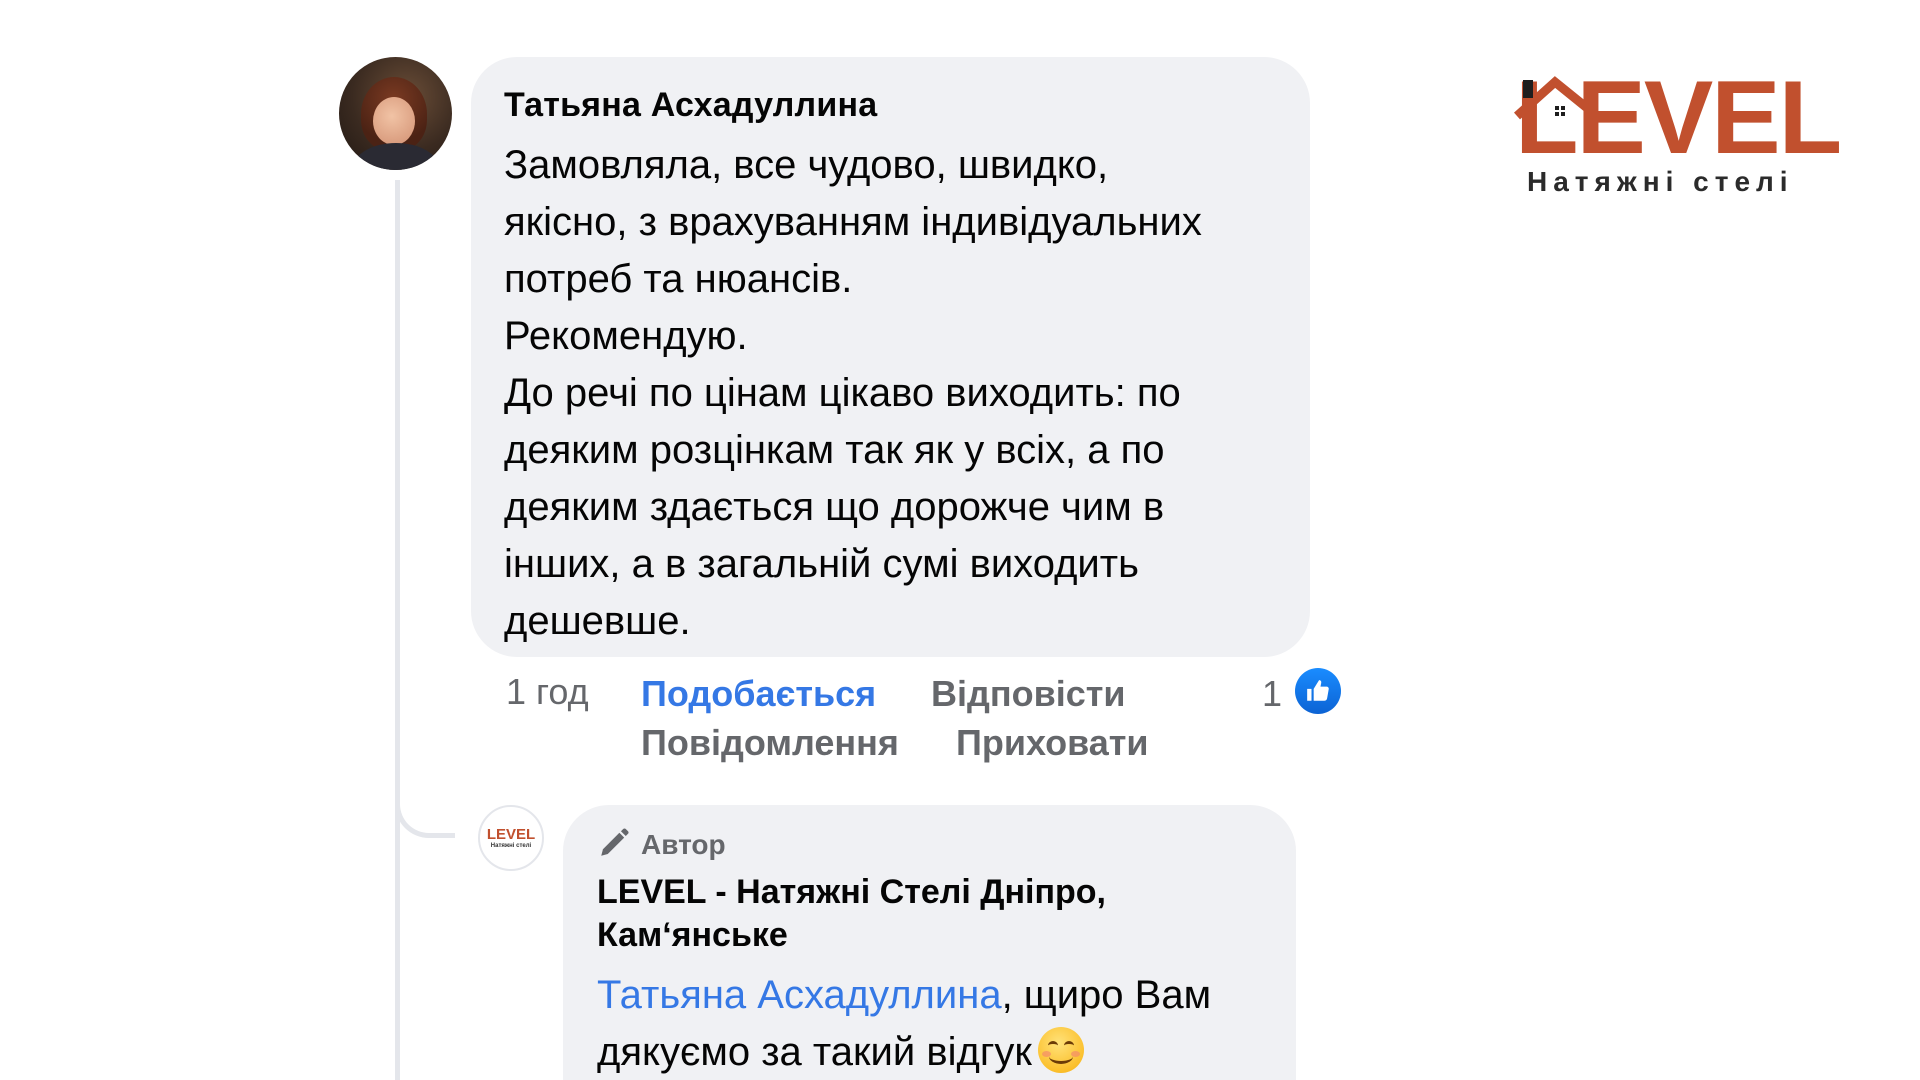  Describe the element at coordinates (851, 892) in the screenshot. I see `reply-author-line: LEVEL - Натяжні Стелі Дніпро,` at that location.